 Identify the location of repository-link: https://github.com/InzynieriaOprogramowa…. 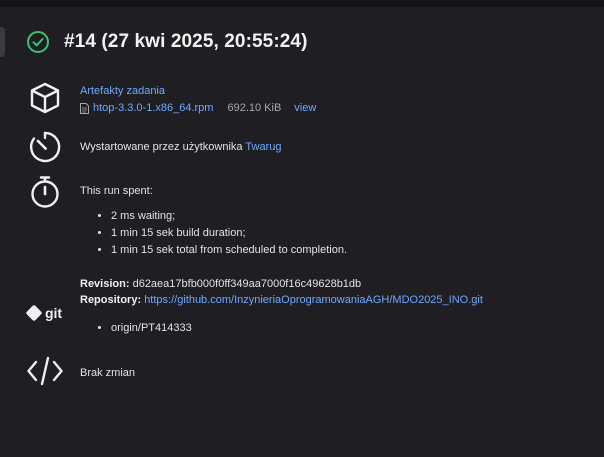
(313, 300).